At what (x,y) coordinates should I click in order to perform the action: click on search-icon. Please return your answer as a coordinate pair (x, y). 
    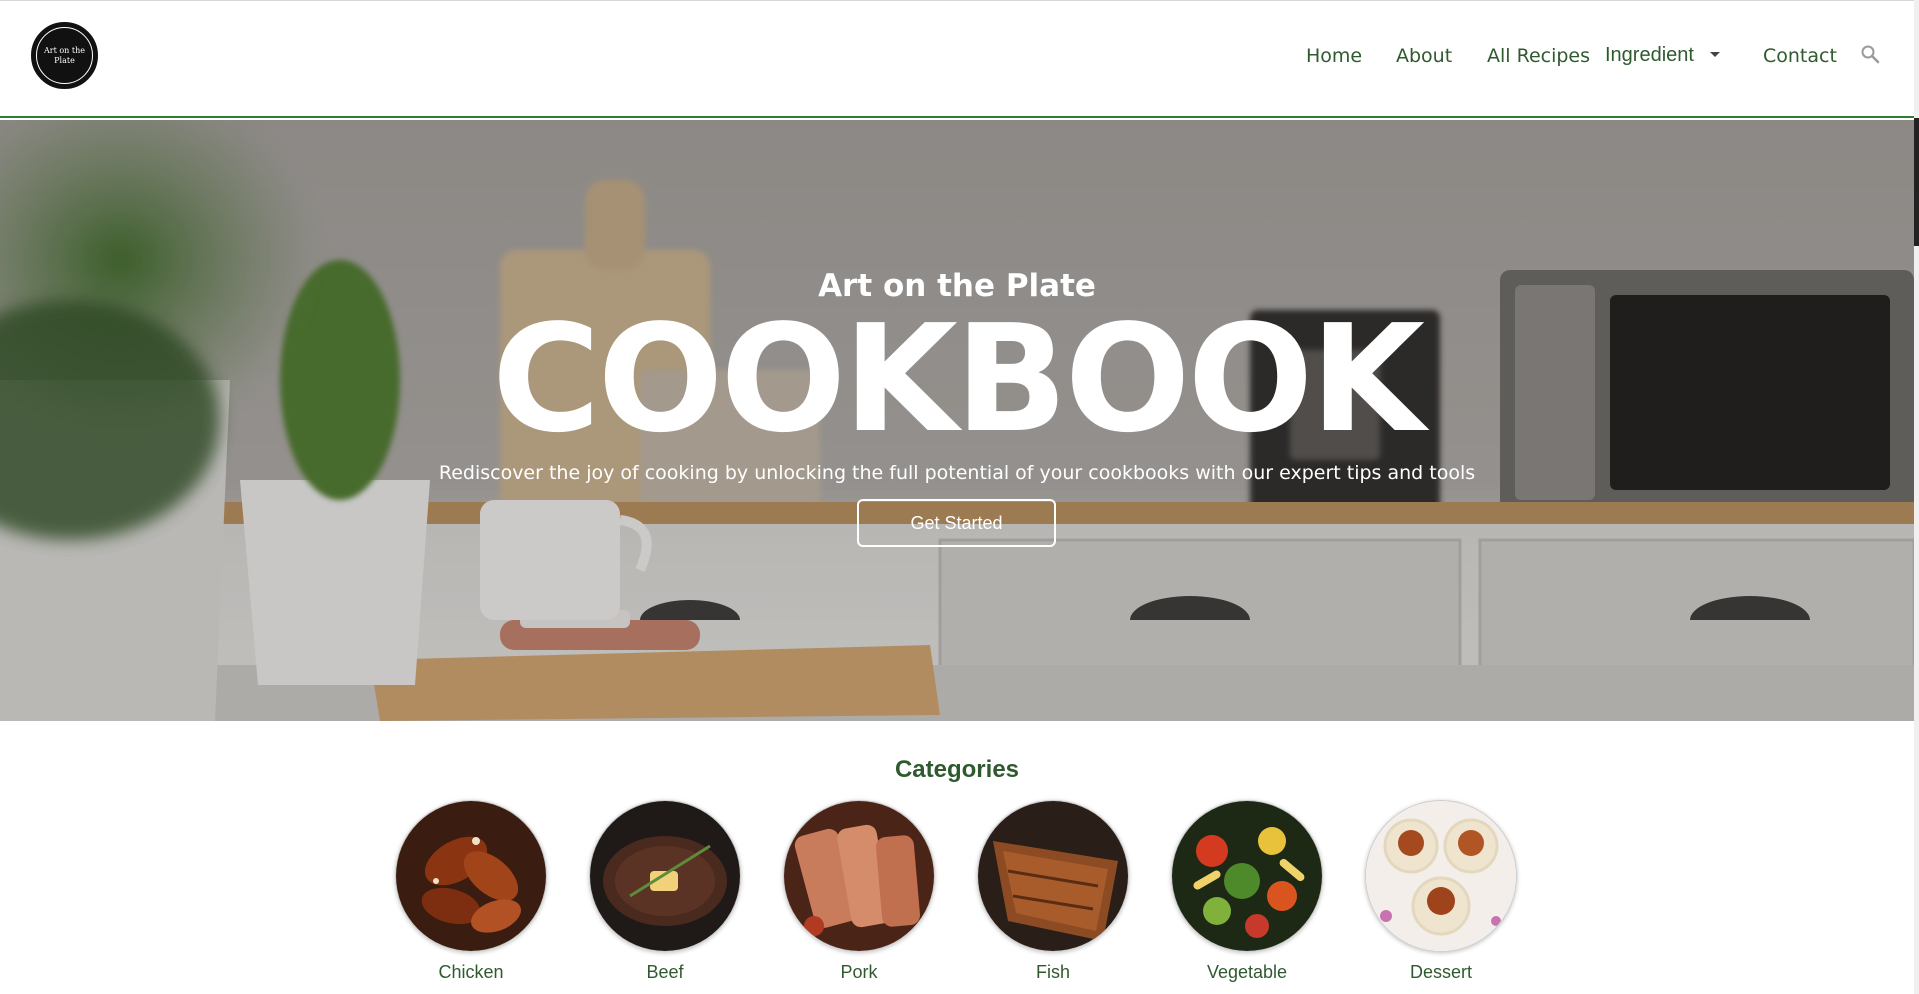
    Looking at the image, I should click on (1870, 54).